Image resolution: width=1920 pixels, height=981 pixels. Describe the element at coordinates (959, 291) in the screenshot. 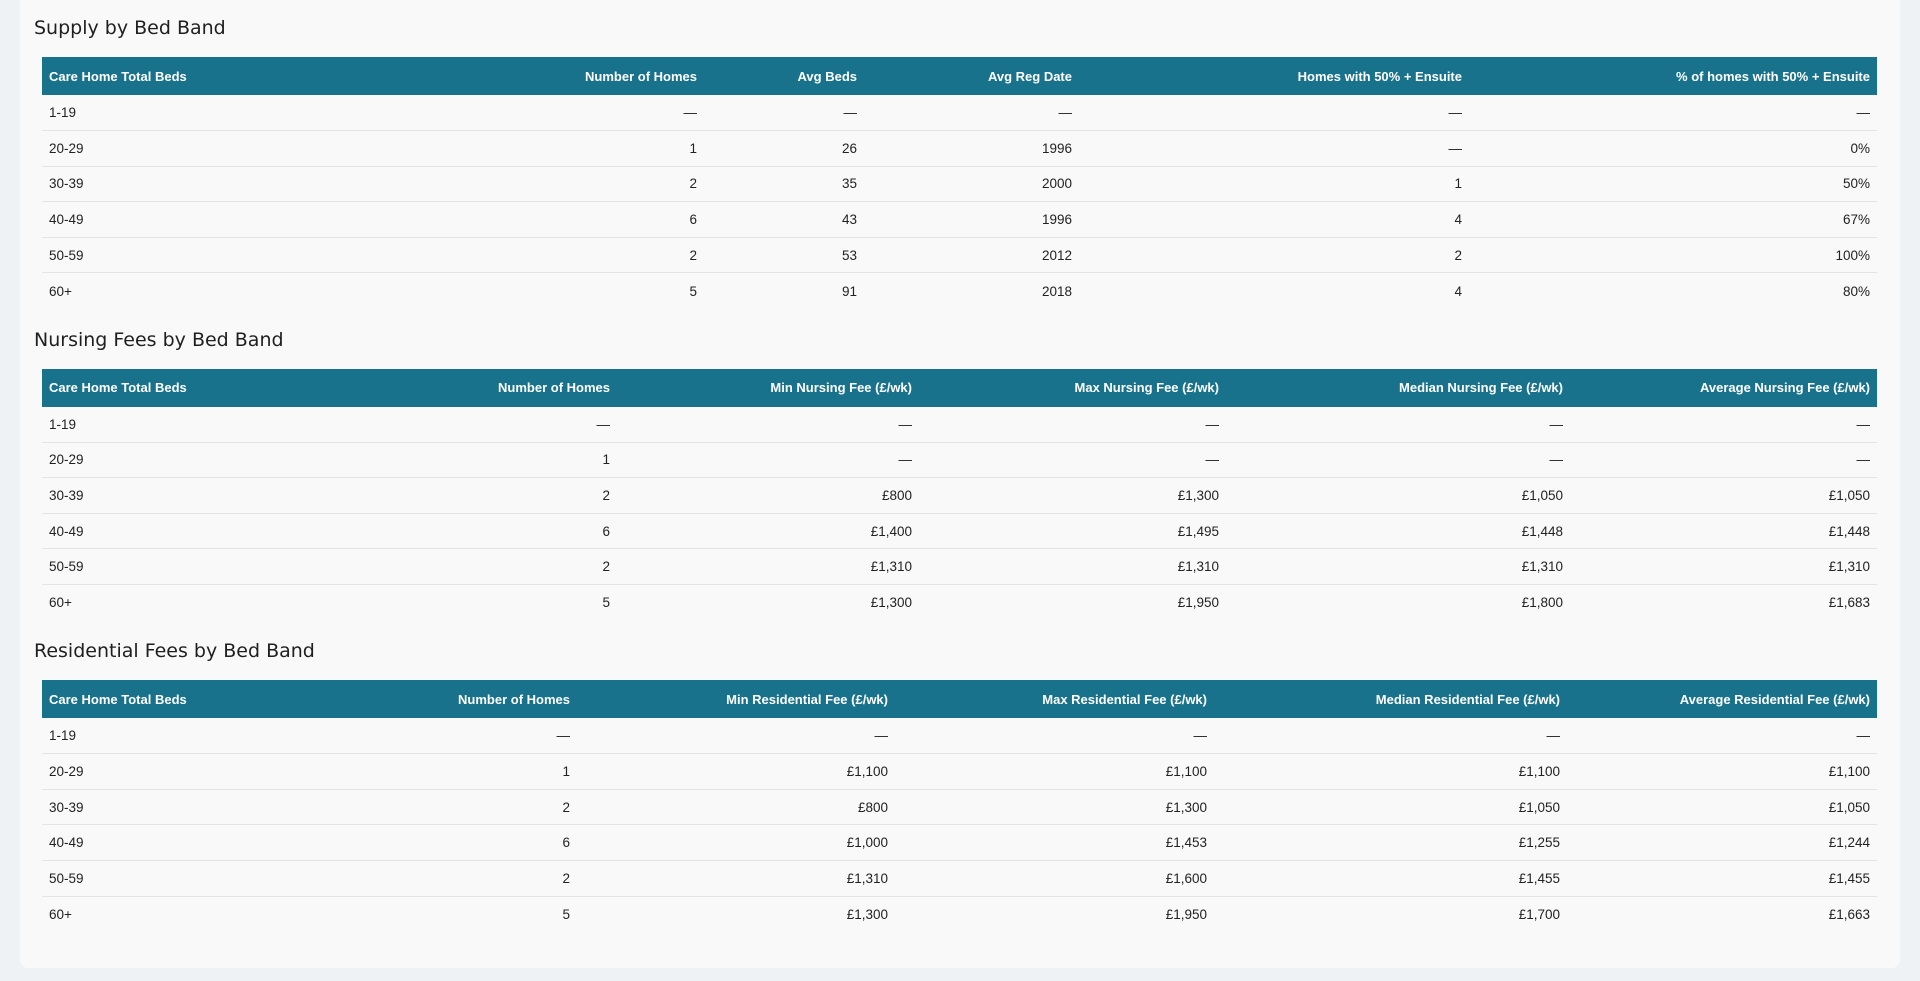

I see `table-row: 60+ 5 91 2018 4 80%` at that location.